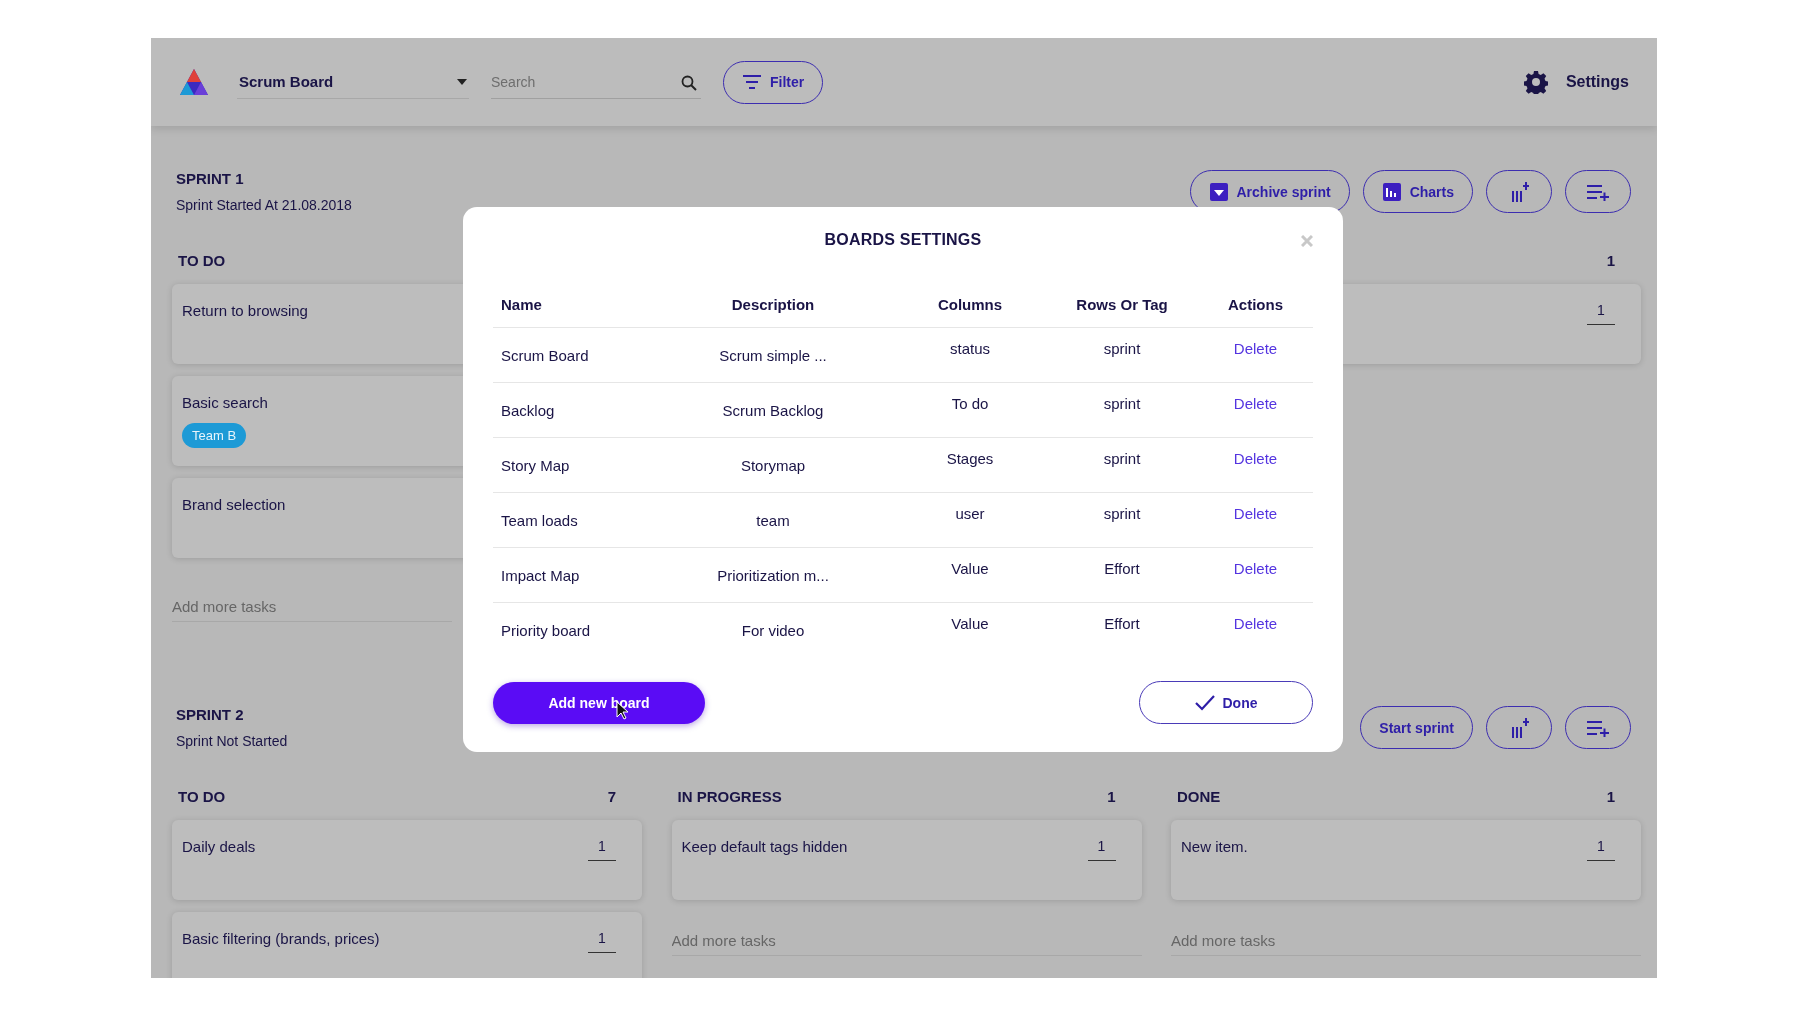 The width and height of the screenshot is (1808, 1016). What do you see at coordinates (245, 310) in the screenshot?
I see `task-title: Return to browsing` at bounding box center [245, 310].